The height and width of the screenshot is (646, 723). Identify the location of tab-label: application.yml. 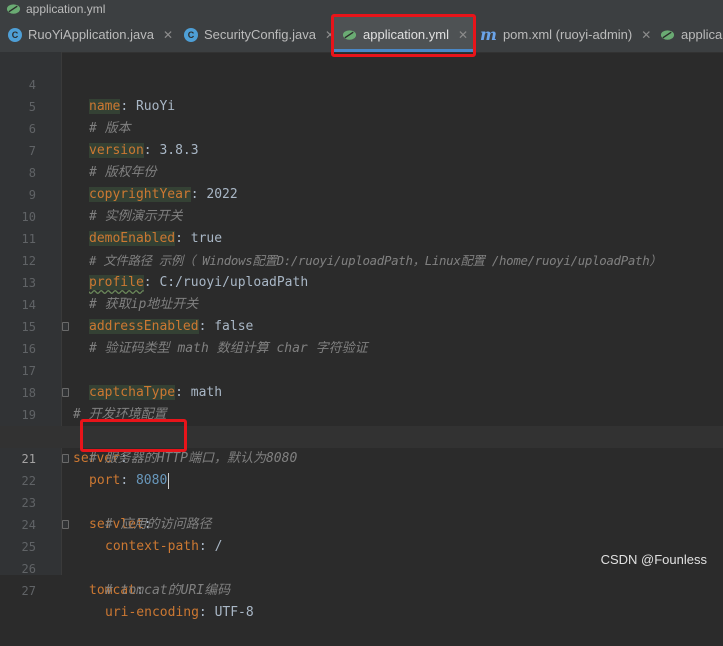
(406, 34).